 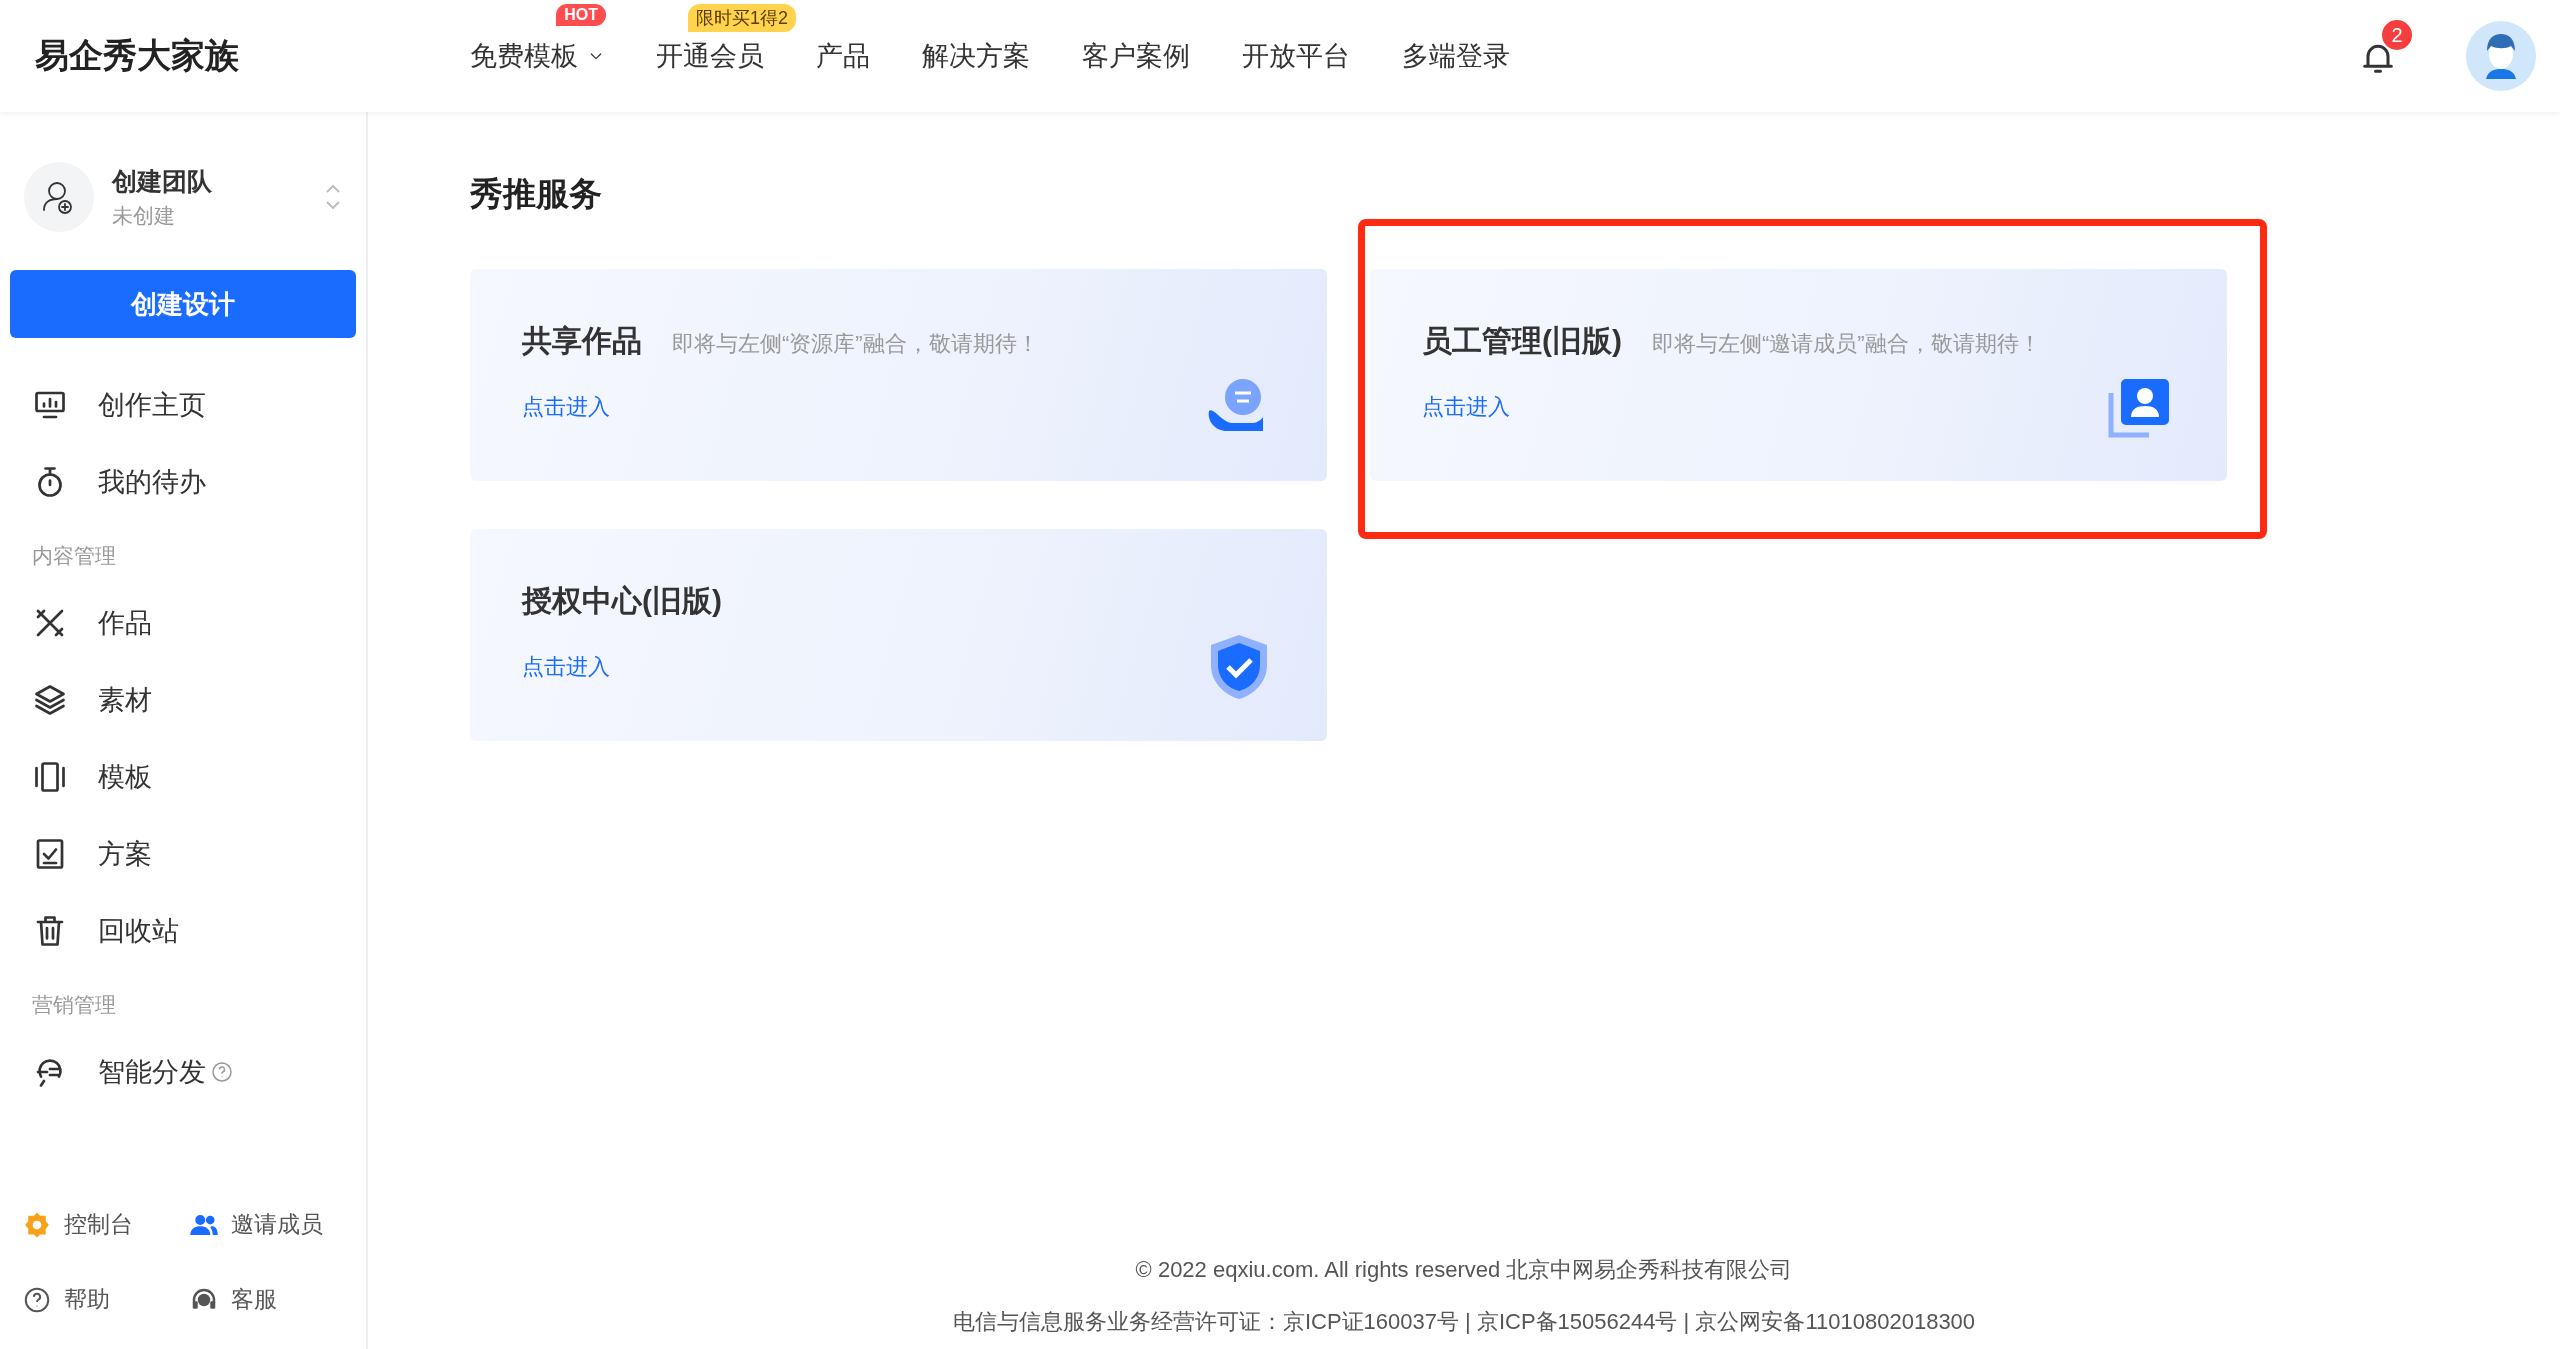 I want to click on menu-item: 模板, so click(x=183, y=776).